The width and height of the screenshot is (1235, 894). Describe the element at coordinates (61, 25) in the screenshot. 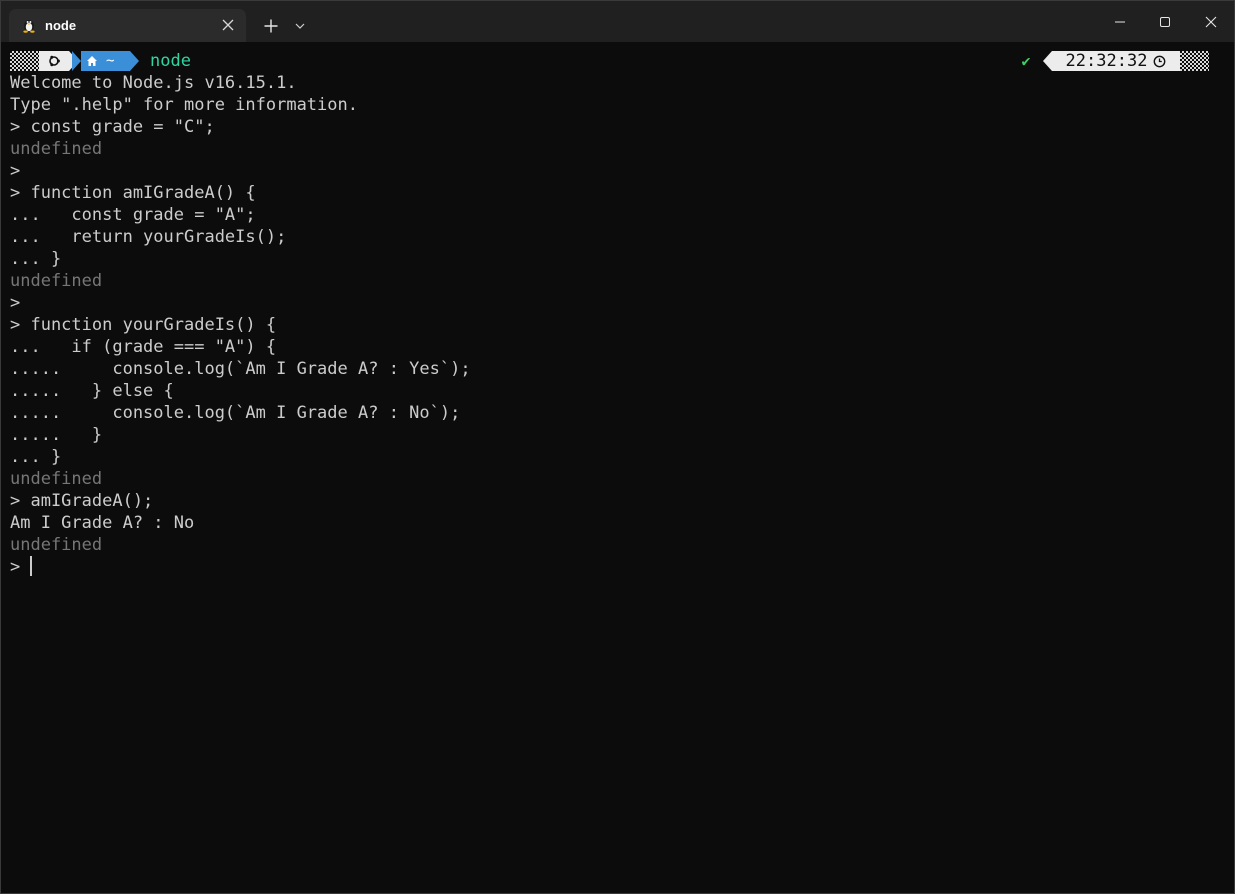

I see `tab-title: node` at that location.